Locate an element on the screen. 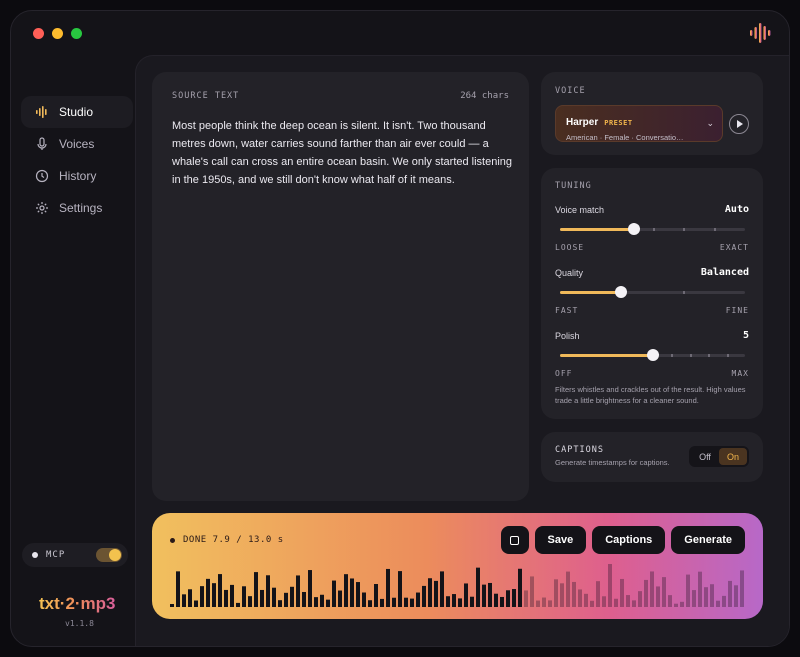 This screenshot has height=657, width=800. sidebar-nav: Studio Voices History Settings is located at coordinates (77, 160).